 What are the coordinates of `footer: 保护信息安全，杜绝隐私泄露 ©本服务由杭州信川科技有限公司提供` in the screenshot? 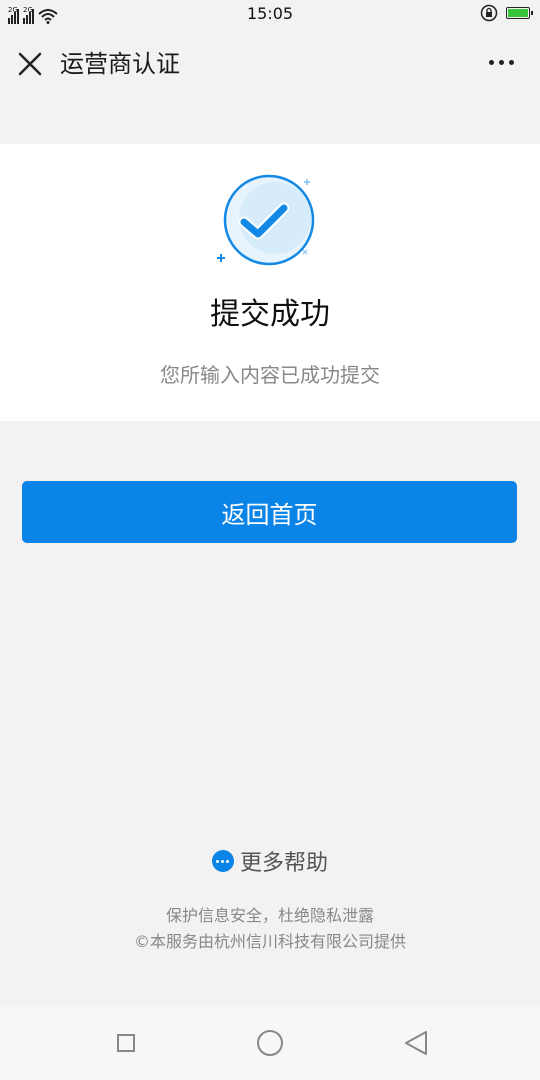 It's located at (270, 929).